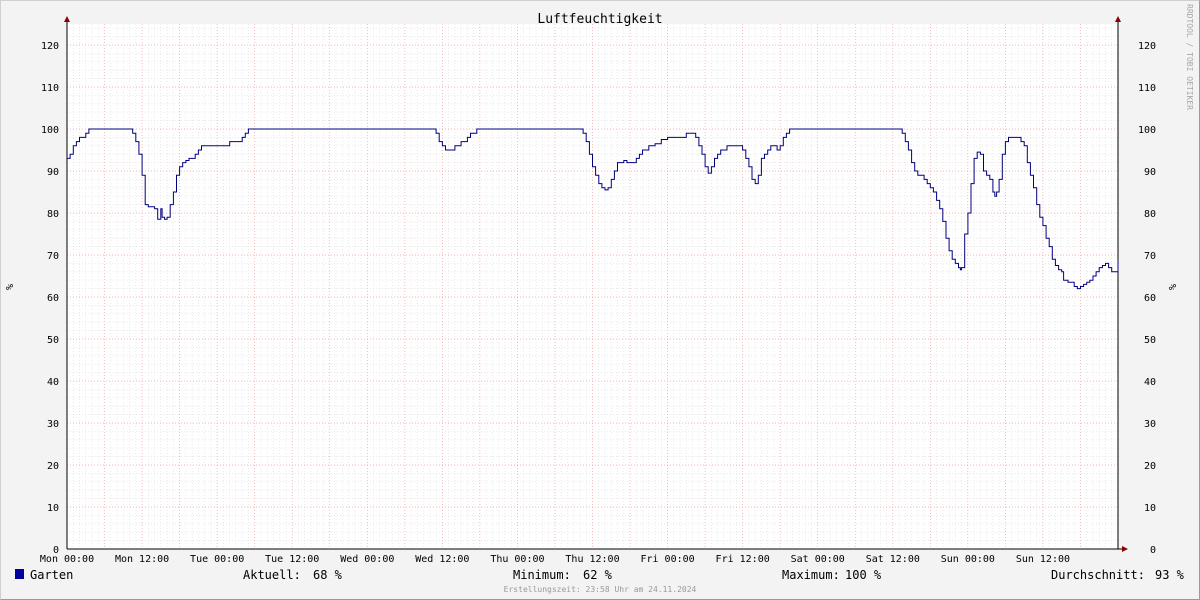 This screenshot has width=1200, height=600. What do you see at coordinates (1043, 559) in the screenshot?
I see `x-tick-label: Sun 12:00` at bounding box center [1043, 559].